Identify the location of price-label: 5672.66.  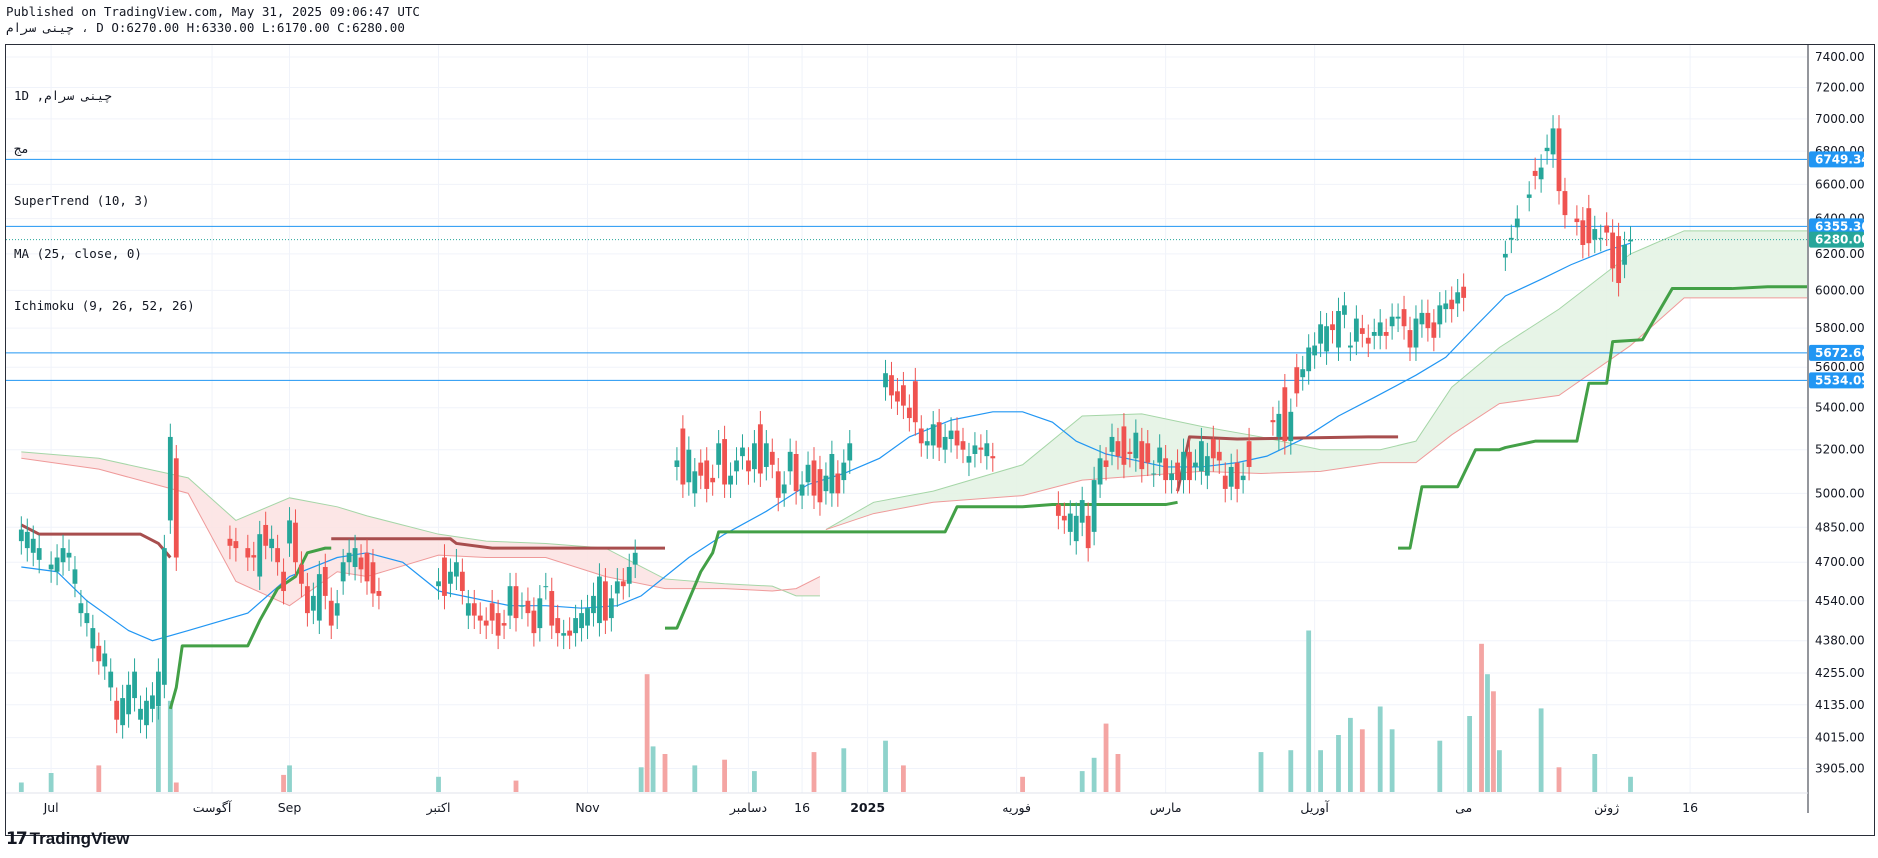
(1842, 353).